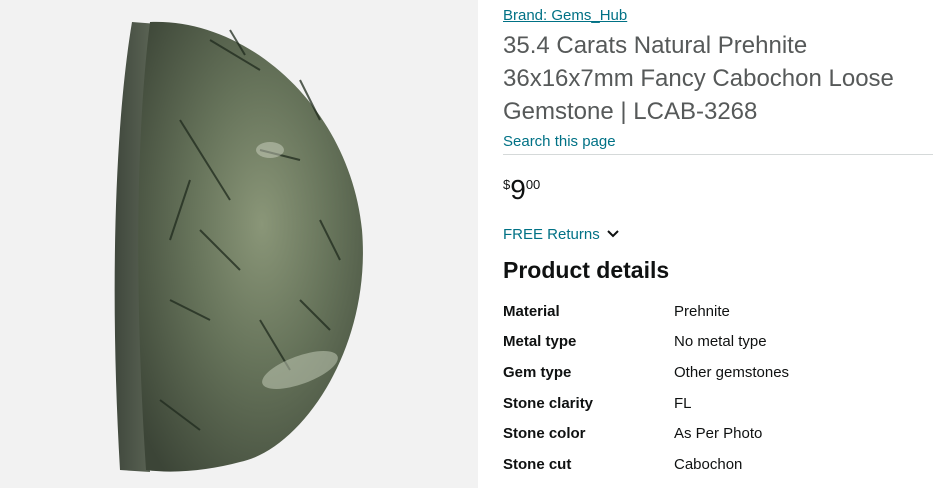 This screenshot has height=488, width=933. I want to click on detail-value: Other gemstones, so click(732, 372).